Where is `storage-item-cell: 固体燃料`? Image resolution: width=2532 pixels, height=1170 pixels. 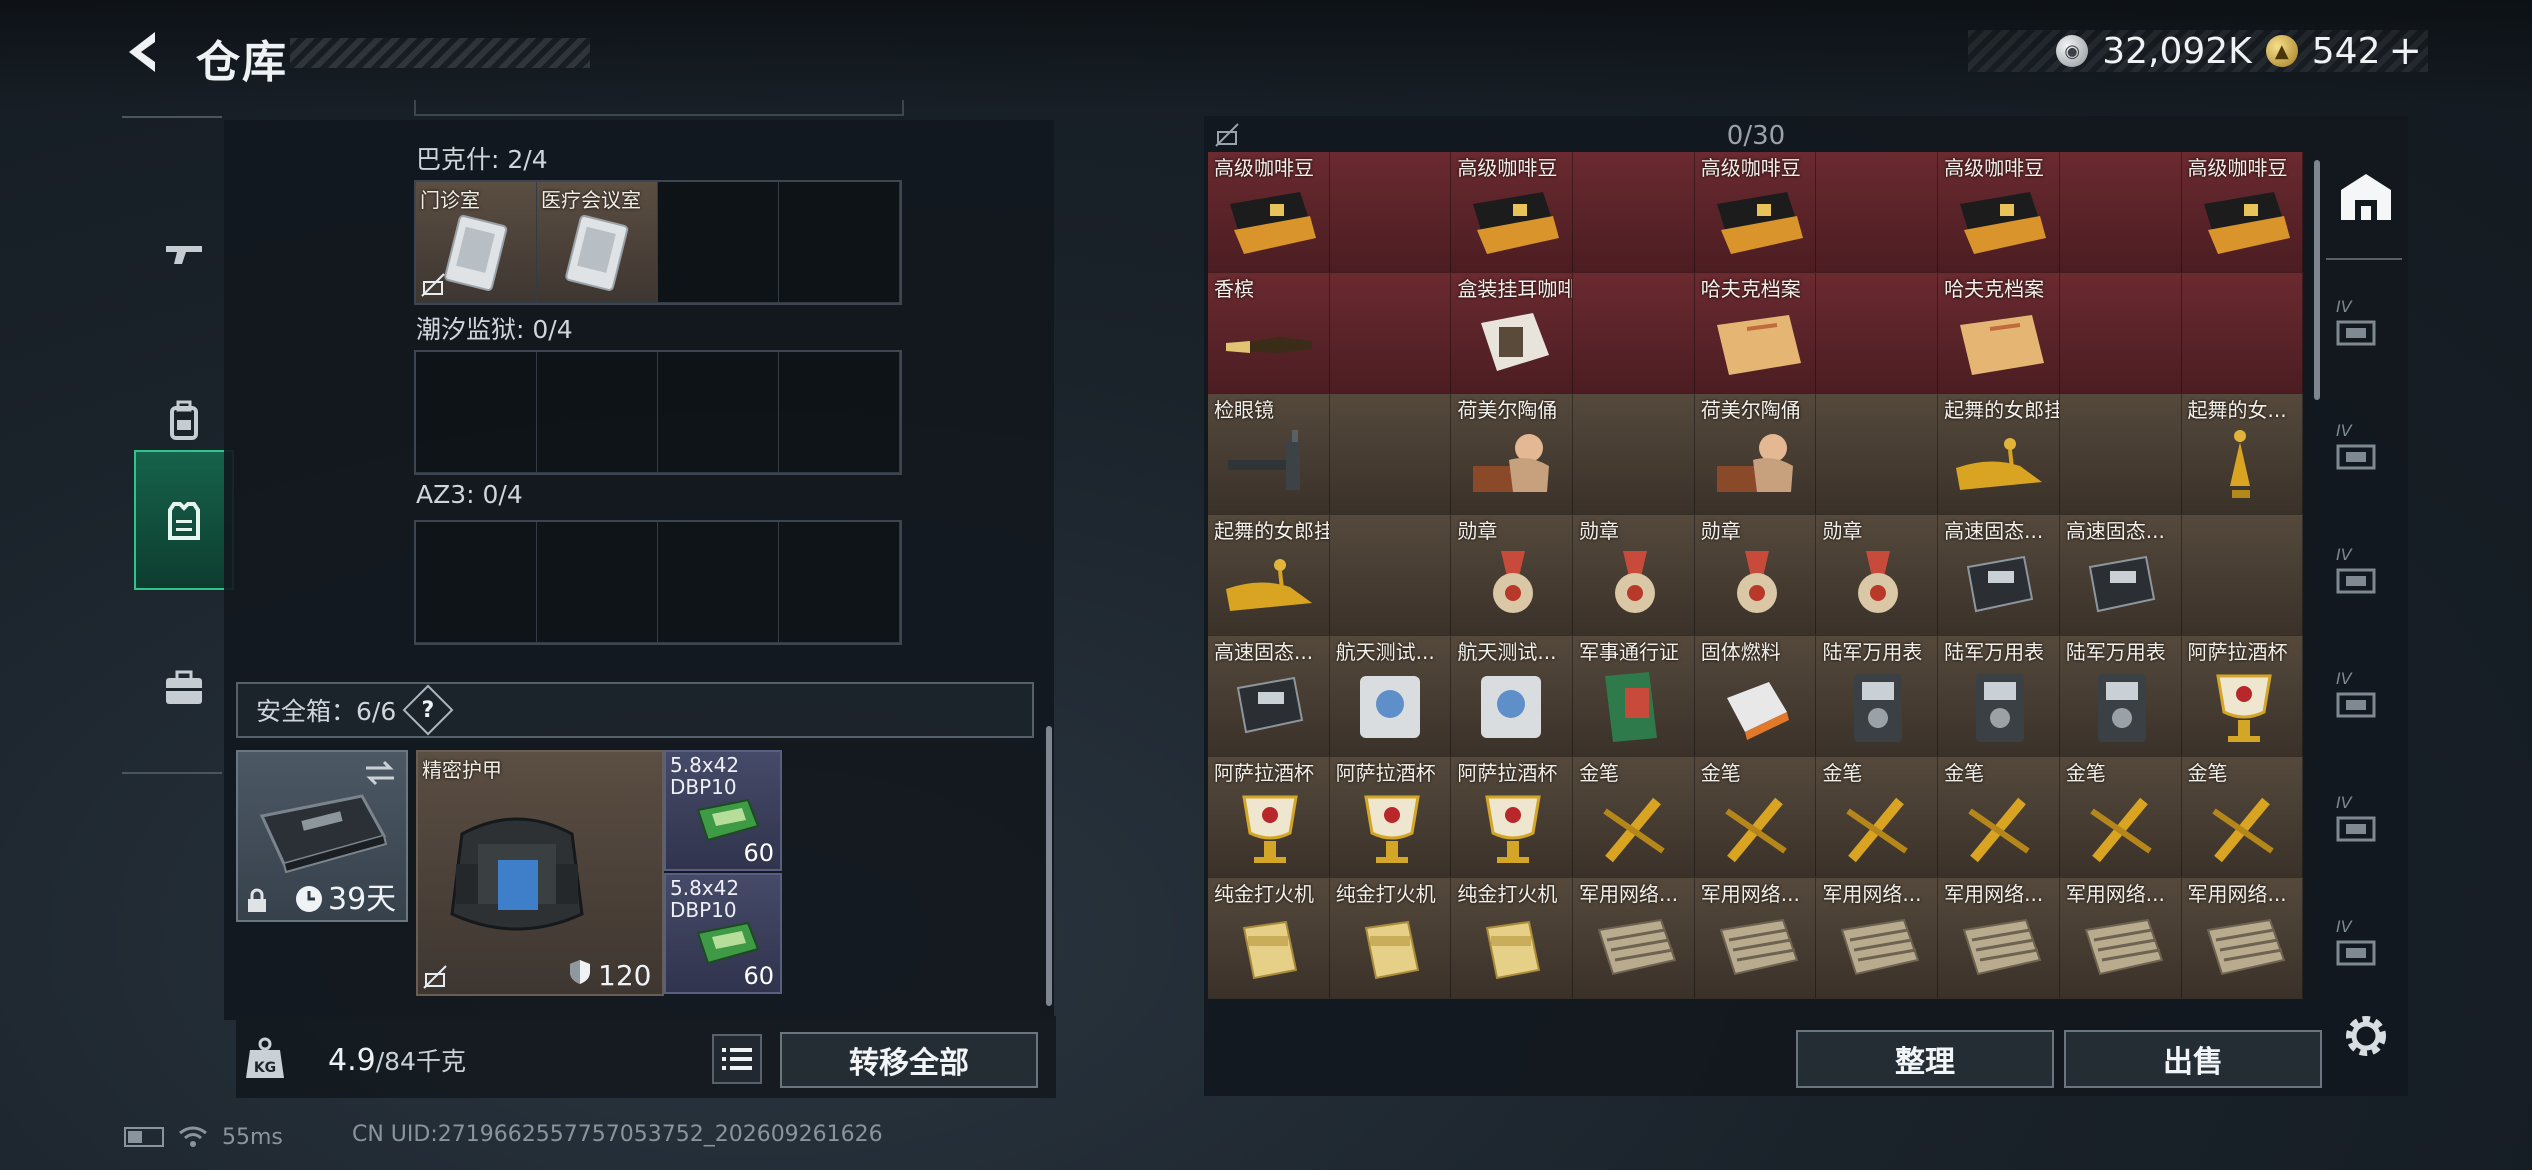
storage-item-cell: 固体燃料 is located at coordinates (1755, 696).